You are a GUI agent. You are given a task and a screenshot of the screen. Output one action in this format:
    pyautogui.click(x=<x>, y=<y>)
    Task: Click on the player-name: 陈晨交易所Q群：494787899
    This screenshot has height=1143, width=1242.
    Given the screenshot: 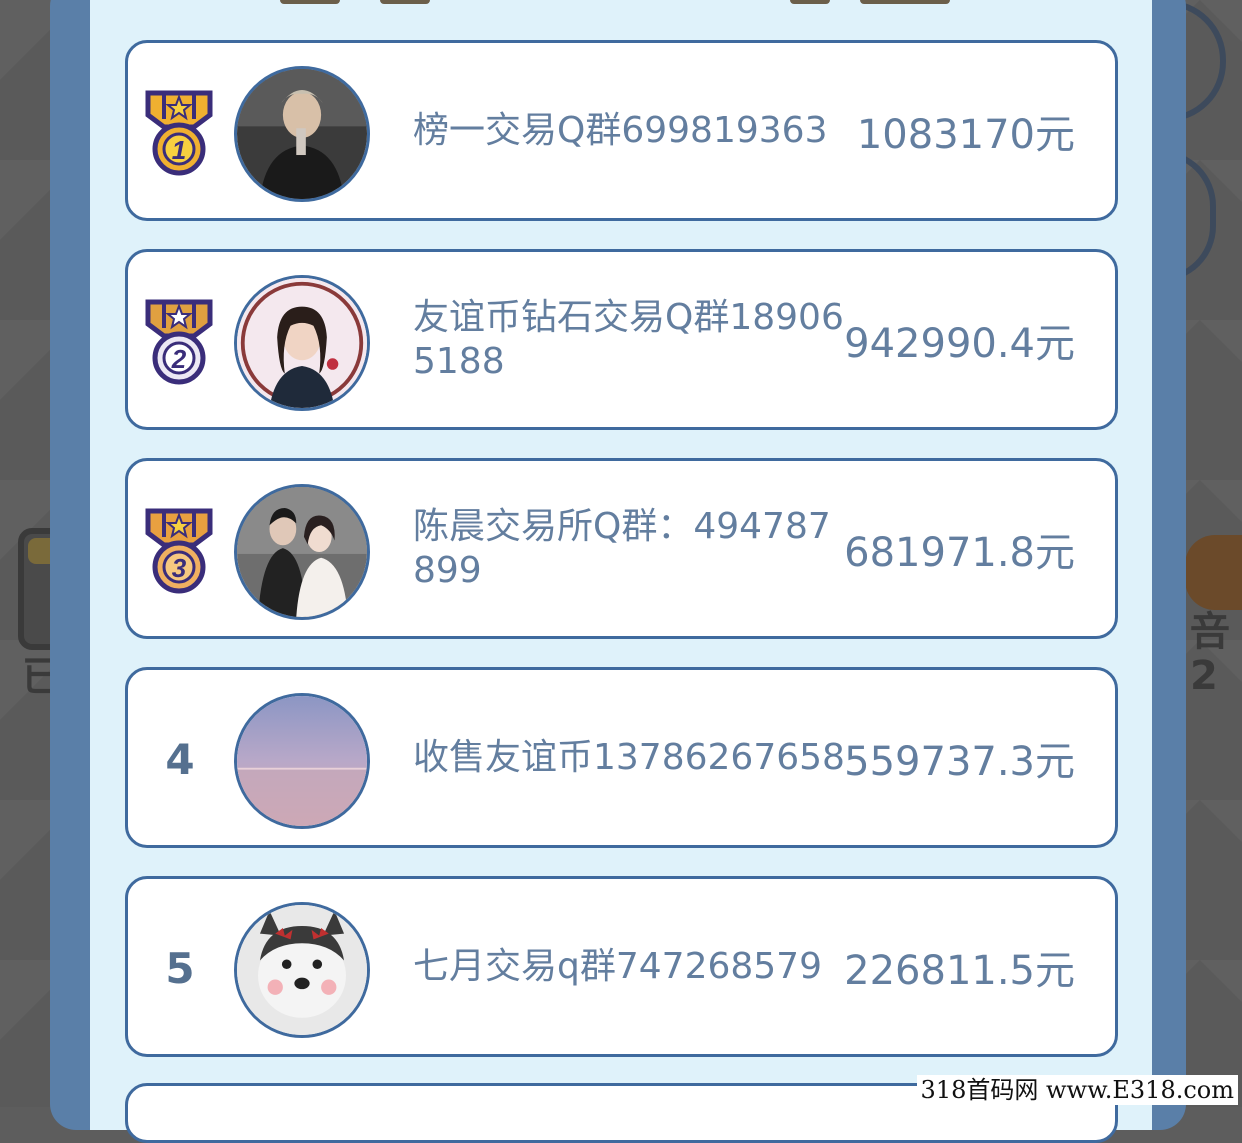 What is the action you would take?
    pyautogui.click(x=622, y=548)
    